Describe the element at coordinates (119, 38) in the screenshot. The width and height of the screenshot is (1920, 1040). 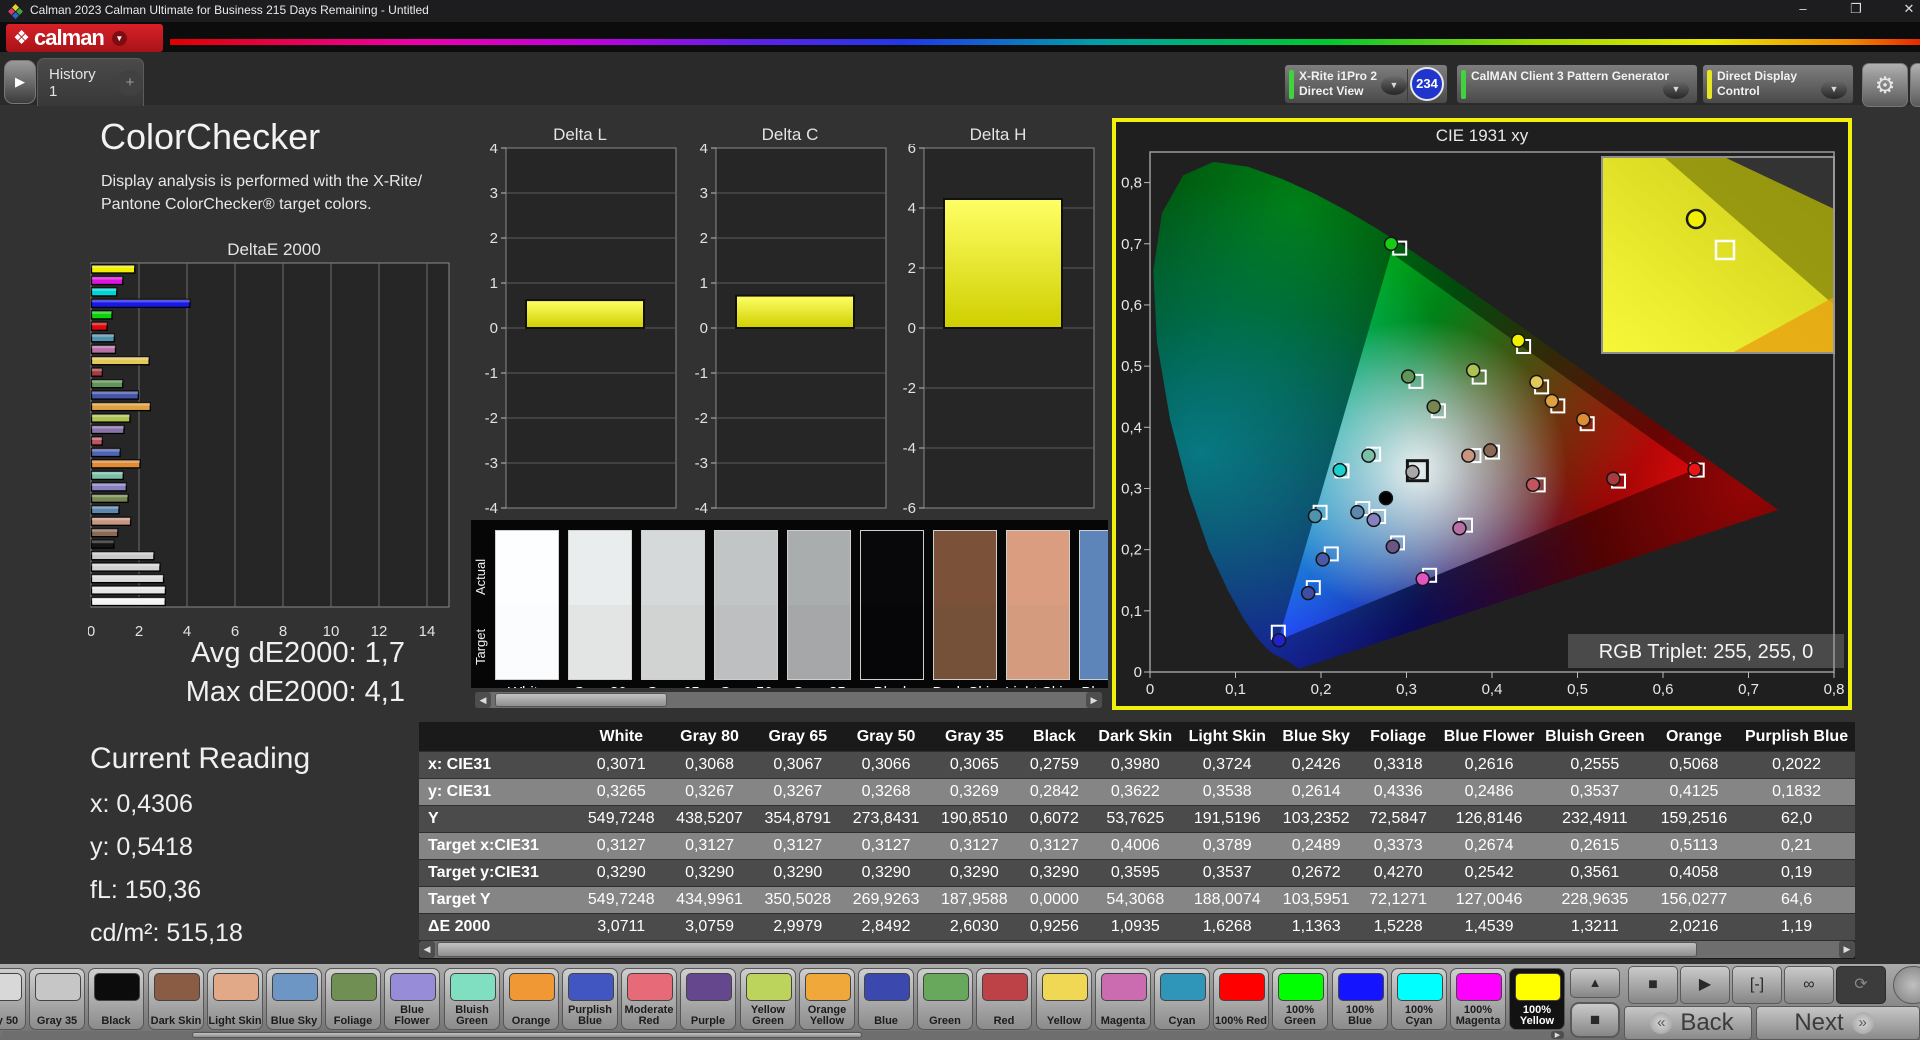
I see `chevron-down-icon: ▼` at that location.